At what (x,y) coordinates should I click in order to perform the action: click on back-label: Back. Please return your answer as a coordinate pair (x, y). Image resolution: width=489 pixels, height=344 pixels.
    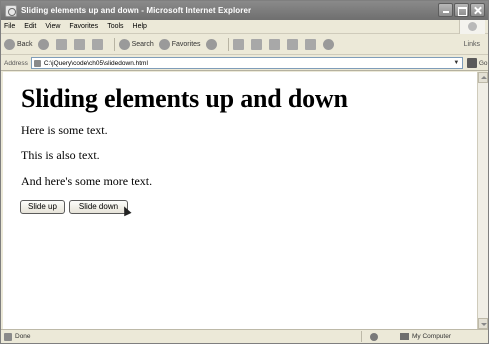
    Looking at the image, I should click on (25, 44).